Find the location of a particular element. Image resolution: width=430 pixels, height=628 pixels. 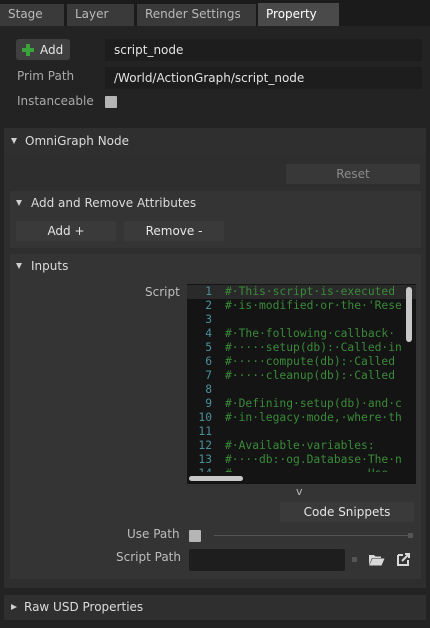

plus-icon is located at coordinates (28, 49).